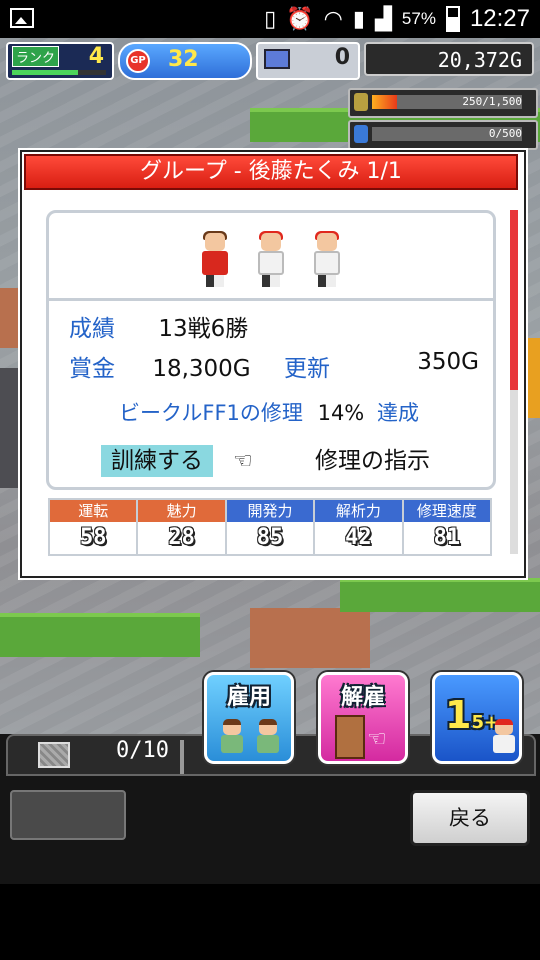  I want to click on image-notification-icon, so click(22, 18).